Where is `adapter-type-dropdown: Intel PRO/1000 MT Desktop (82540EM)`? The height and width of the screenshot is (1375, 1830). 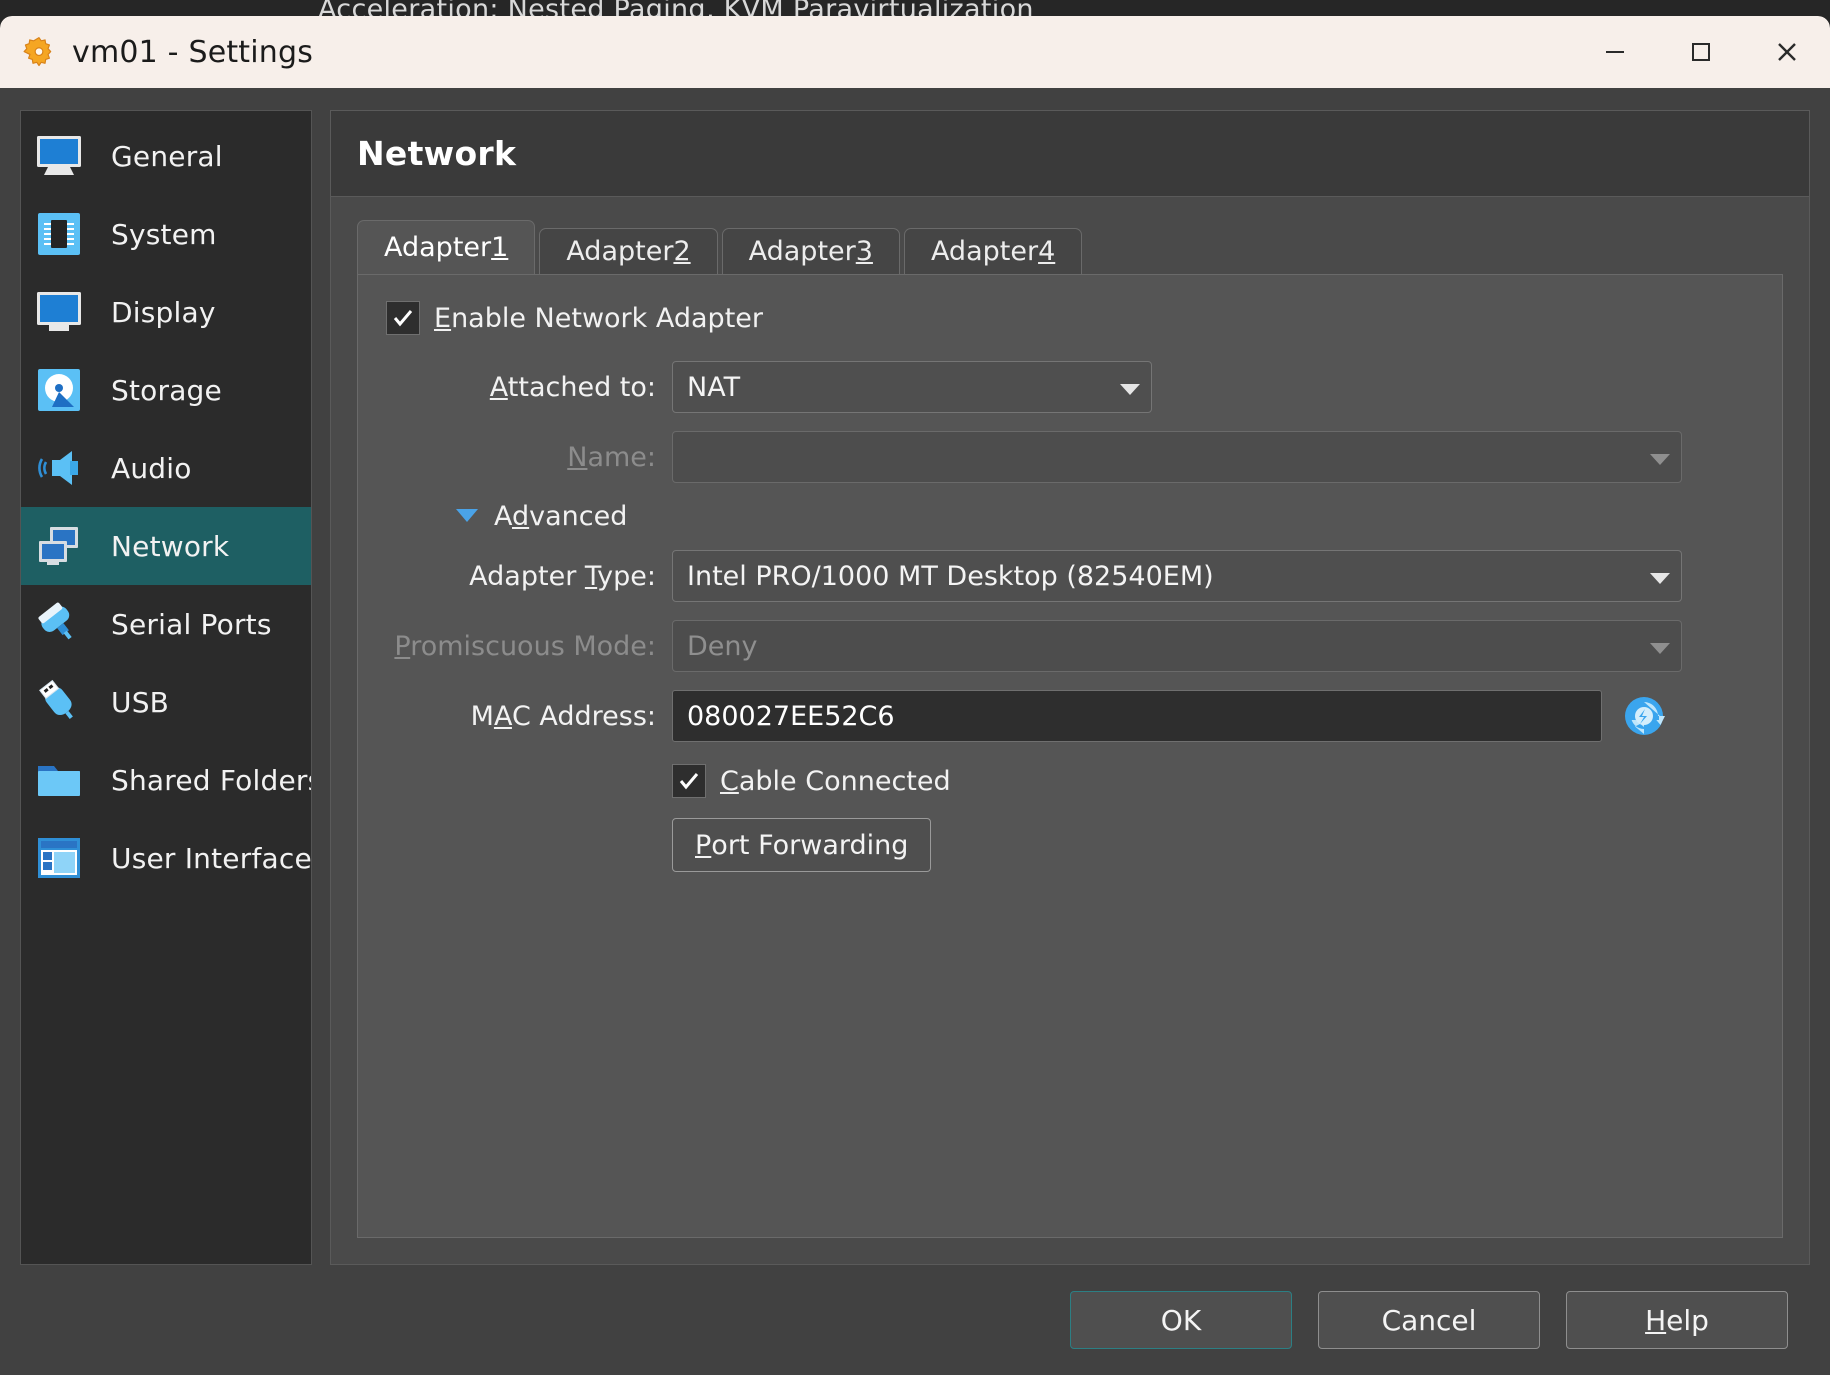 adapter-type-dropdown: Intel PRO/1000 MT Desktop (82540EM) is located at coordinates (1177, 576).